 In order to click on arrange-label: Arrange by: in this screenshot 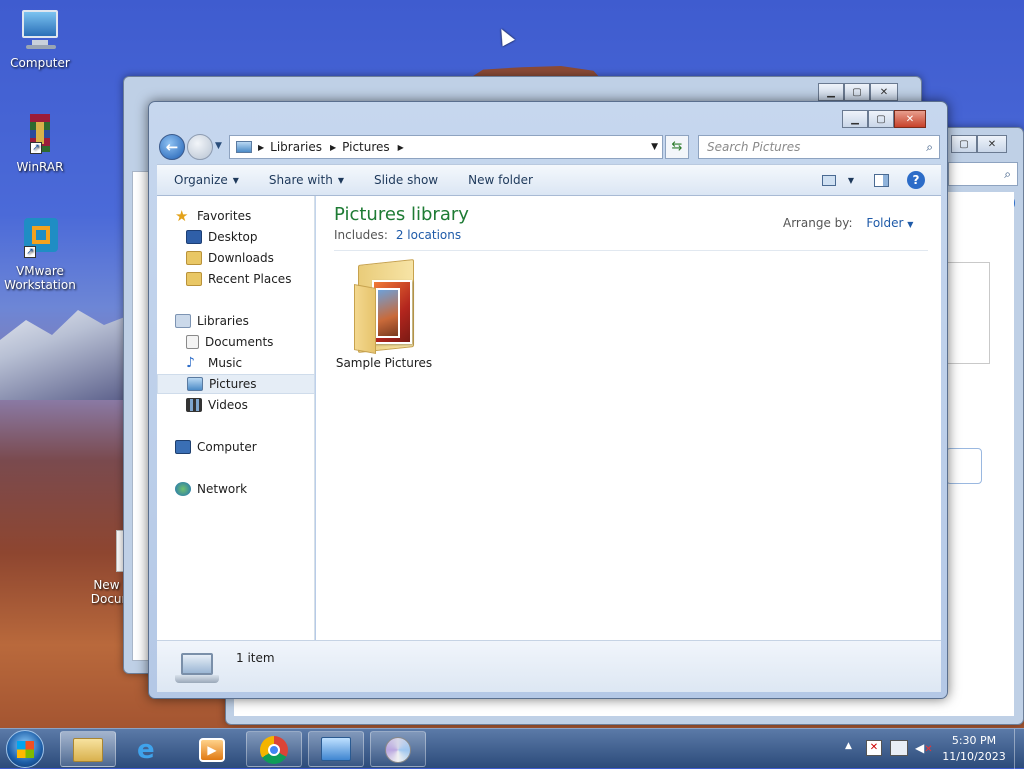, I will do `click(818, 223)`.